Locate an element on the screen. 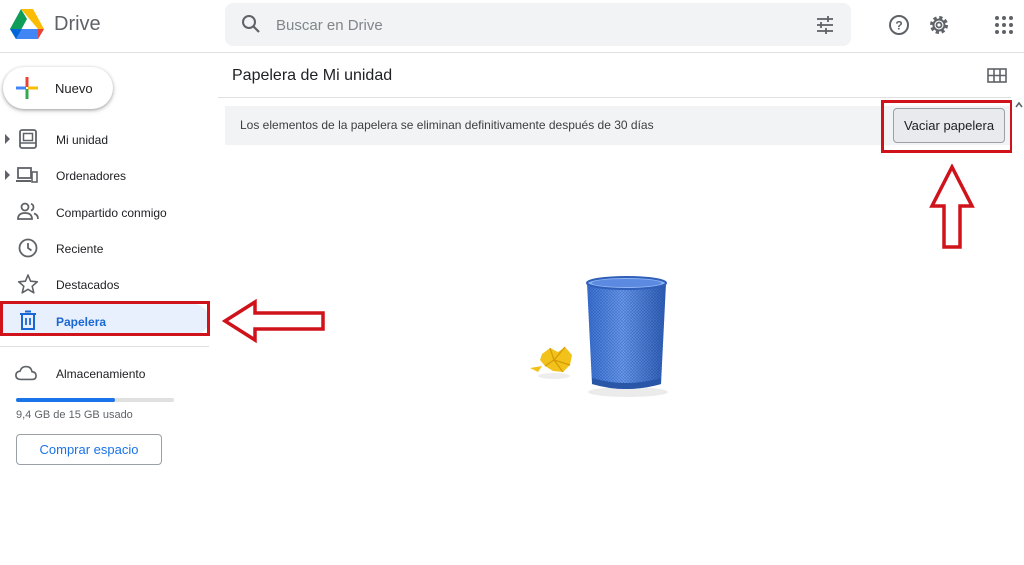 The width and height of the screenshot is (1024, 565). apps-grid-icon is located at coordinates (1004, 25).